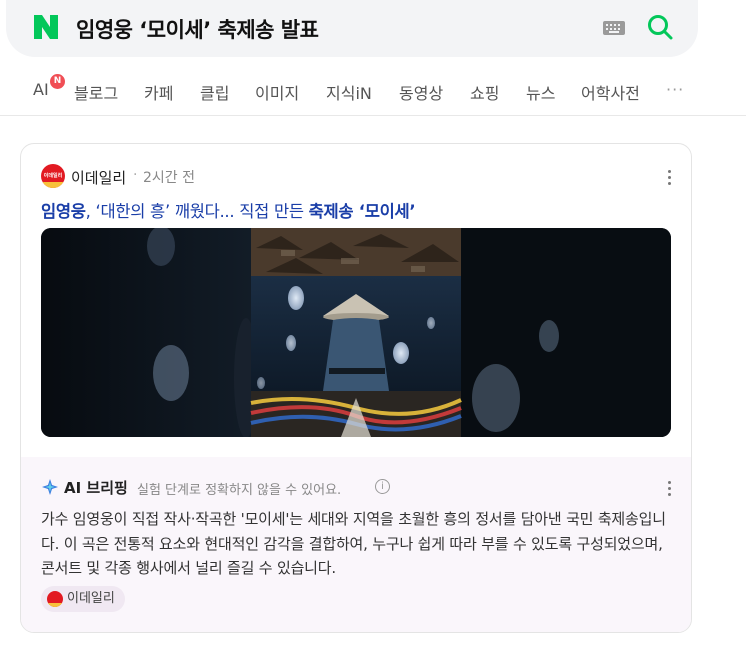  Describe the element at coordinates (214, 92) in the screenshot. I see `tab-clip: 클립` at that location.